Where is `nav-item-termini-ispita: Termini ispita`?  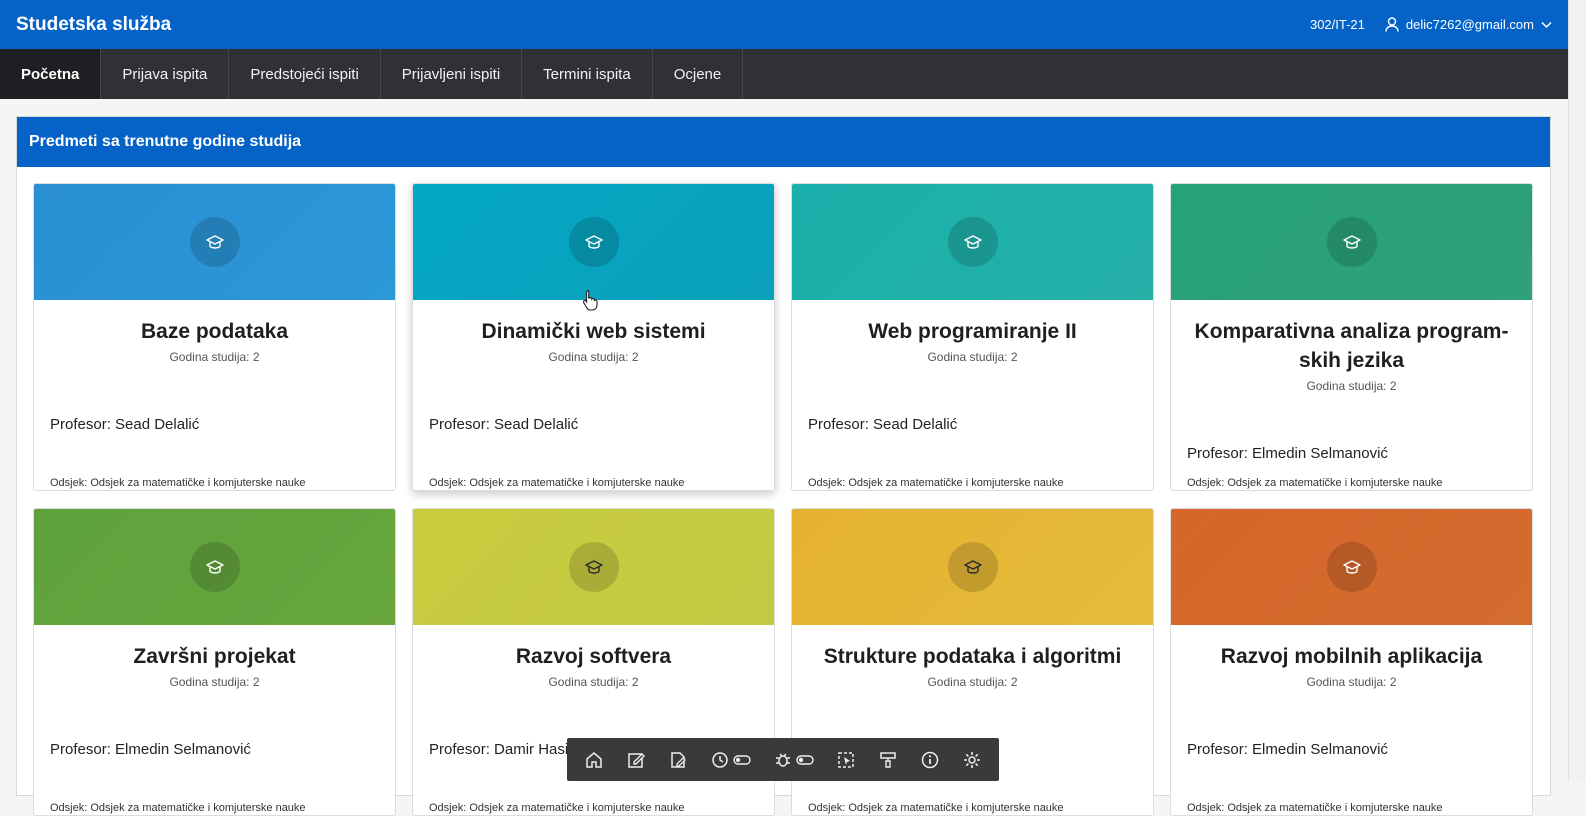
nav-item-termini-ispita: Termini ispita is located at coordinates (587, 74).